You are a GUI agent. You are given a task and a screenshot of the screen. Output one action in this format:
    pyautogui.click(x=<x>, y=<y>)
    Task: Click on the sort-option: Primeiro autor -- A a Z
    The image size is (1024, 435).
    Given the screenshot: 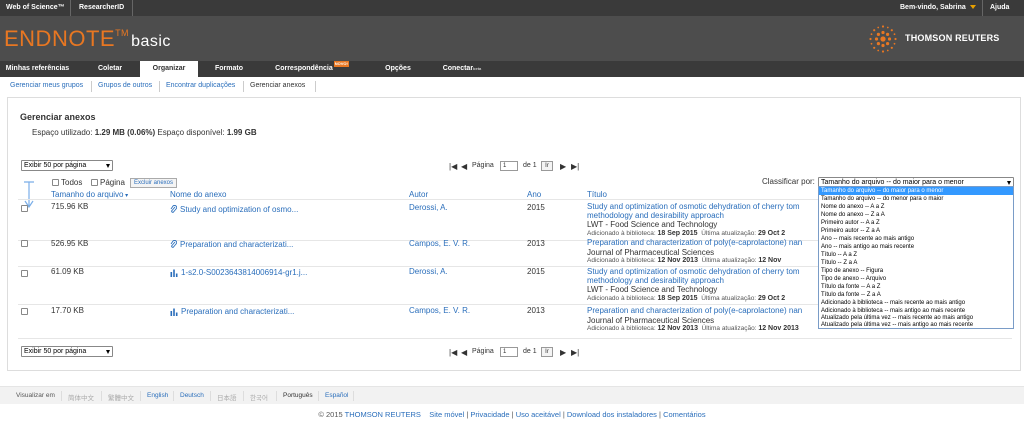 What is the action you would take?
    pyautogui.click(x=916, y=223)
    